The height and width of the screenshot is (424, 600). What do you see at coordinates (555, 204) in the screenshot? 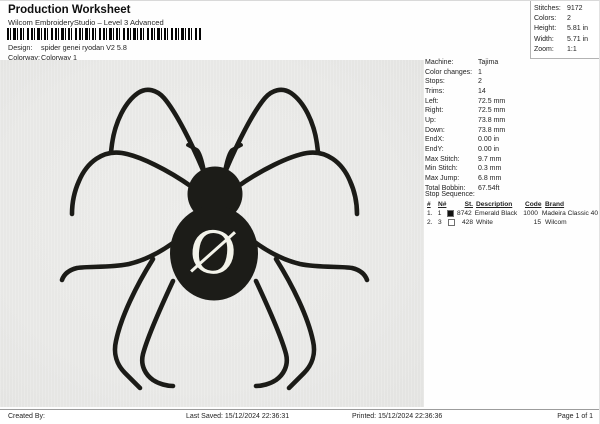
I see `col-header-brand: Brand` at bounding box center [555, 204].